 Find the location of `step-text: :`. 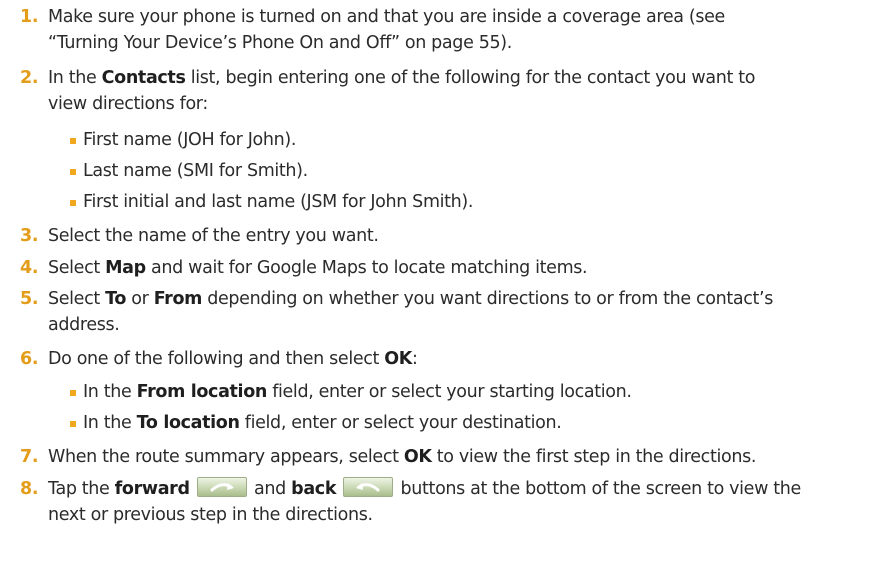

step-text: : is located at coordinates (415, 359).